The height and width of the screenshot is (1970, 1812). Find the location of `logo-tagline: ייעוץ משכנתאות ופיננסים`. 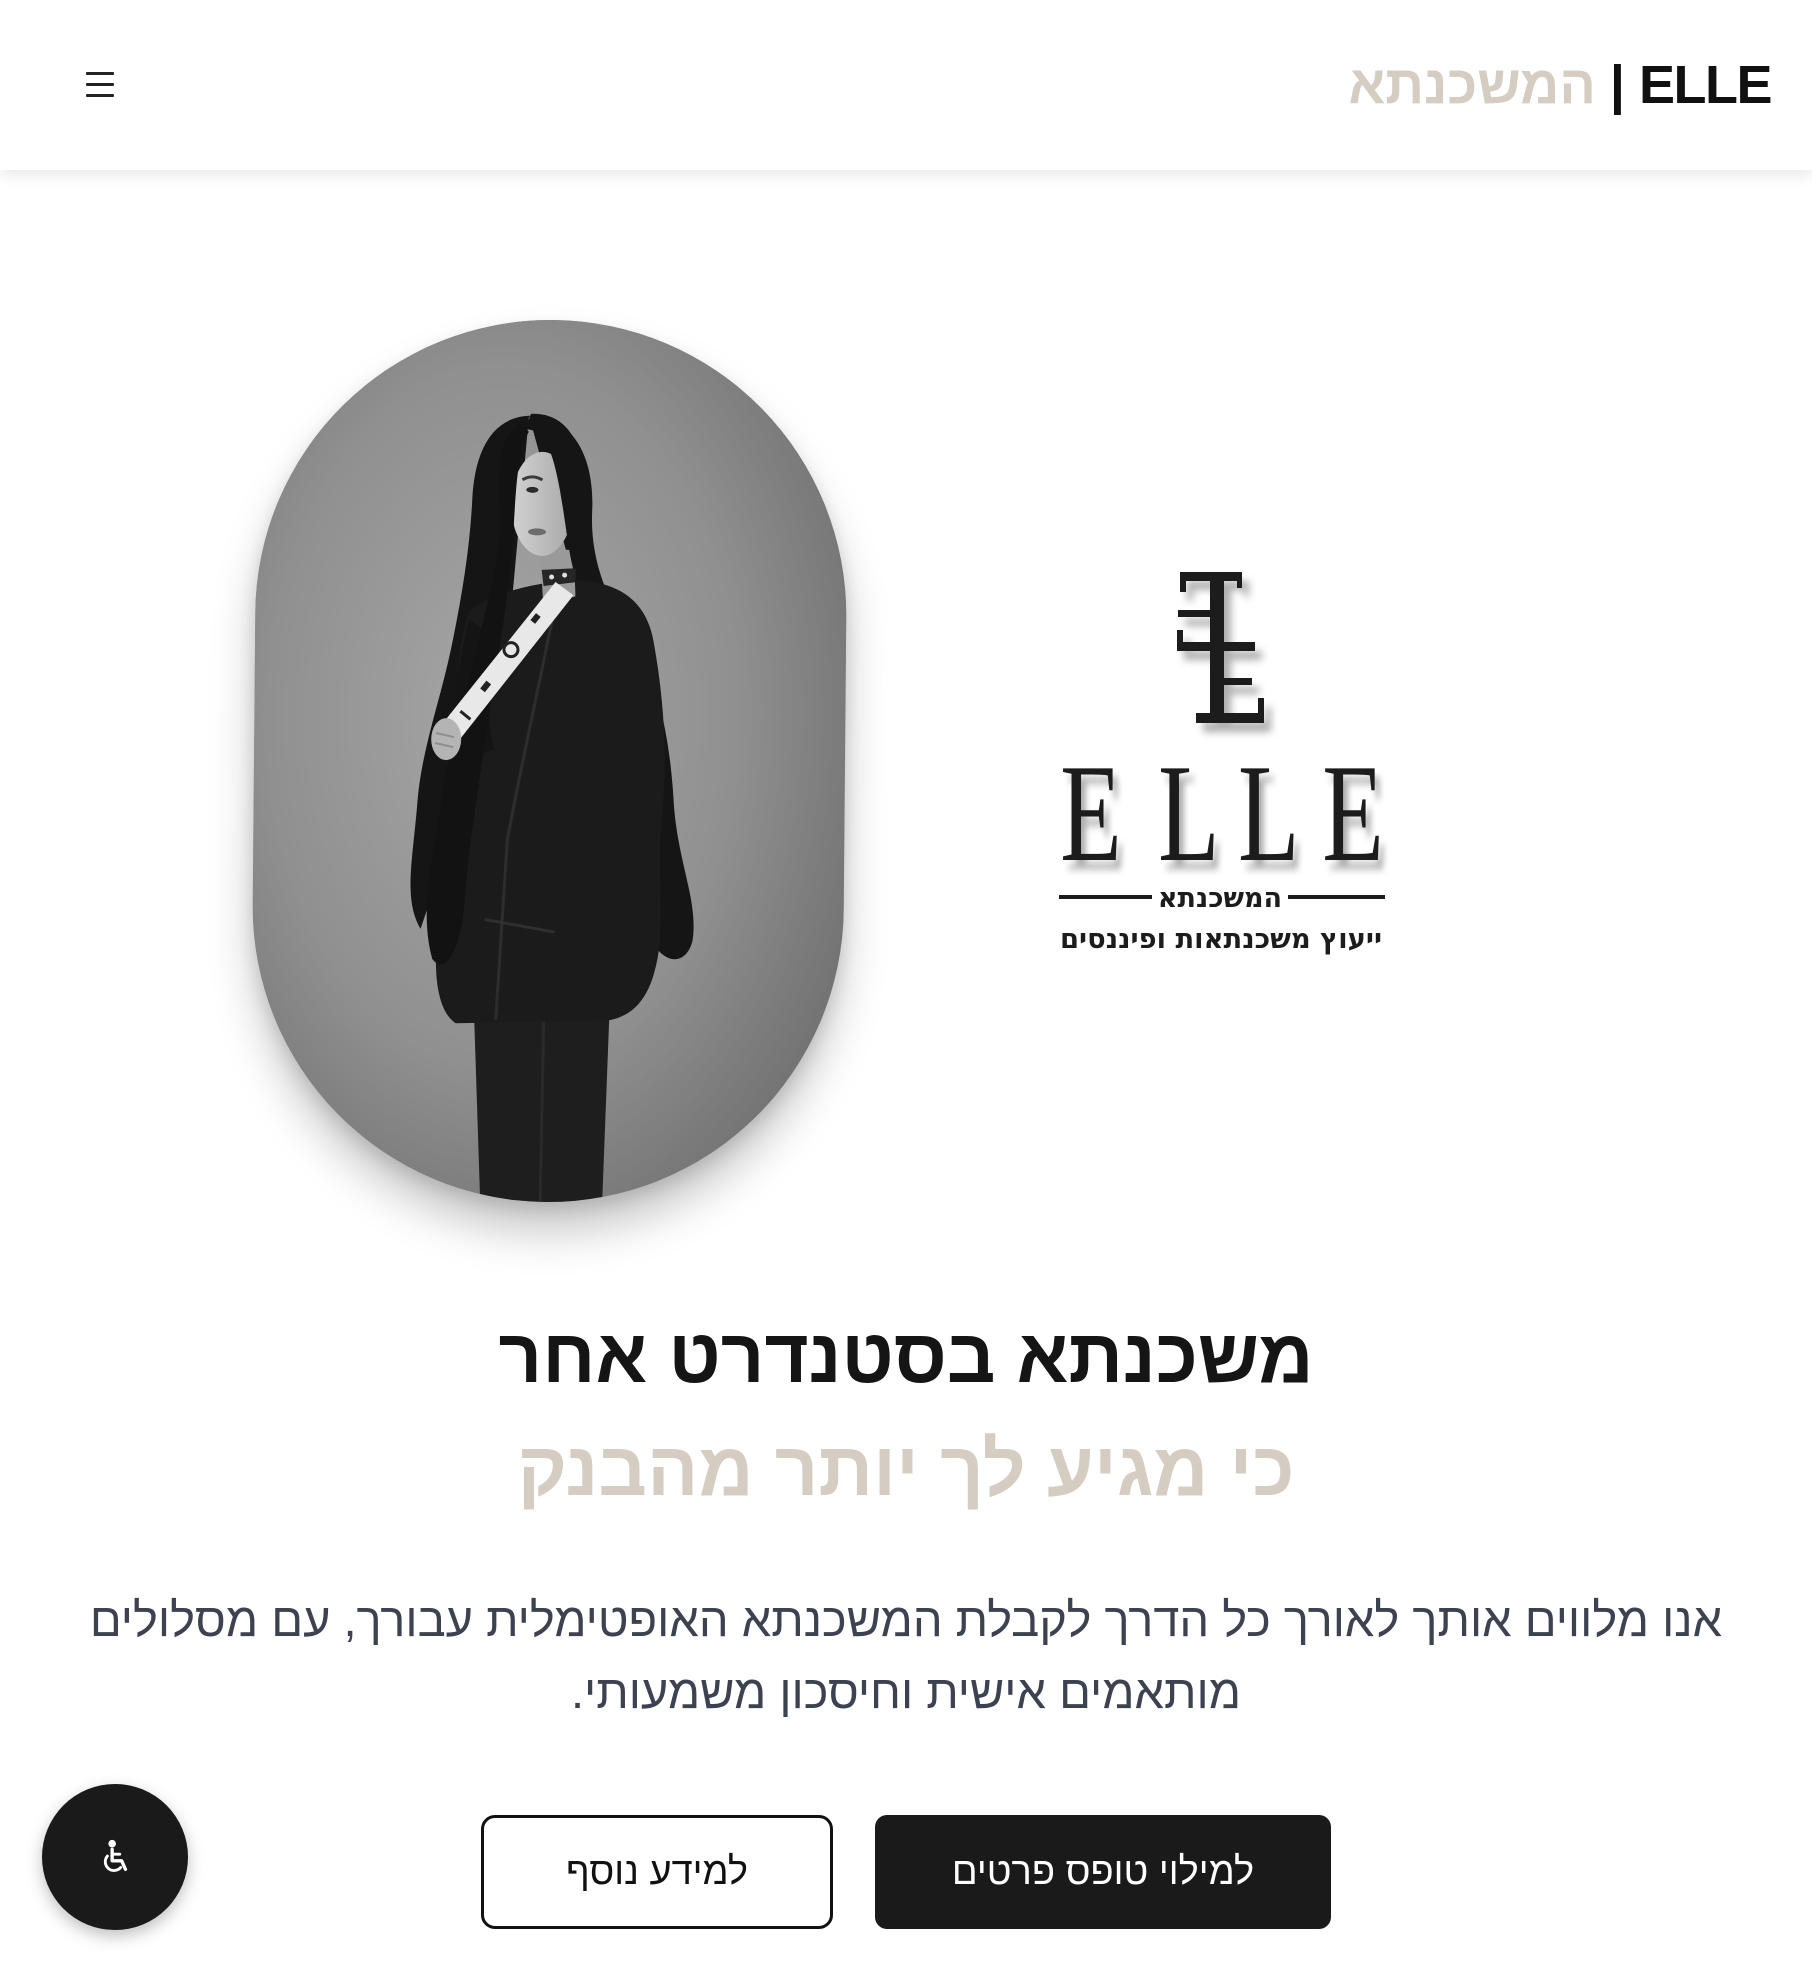

logo-tagline: ייעוץ משכנתאות ופיננסים is located at coordinates (1221, 939).